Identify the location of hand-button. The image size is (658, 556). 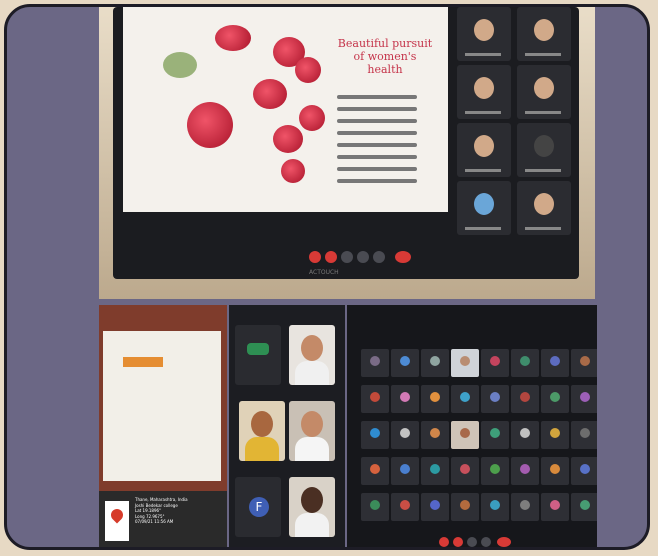
(363, 257).